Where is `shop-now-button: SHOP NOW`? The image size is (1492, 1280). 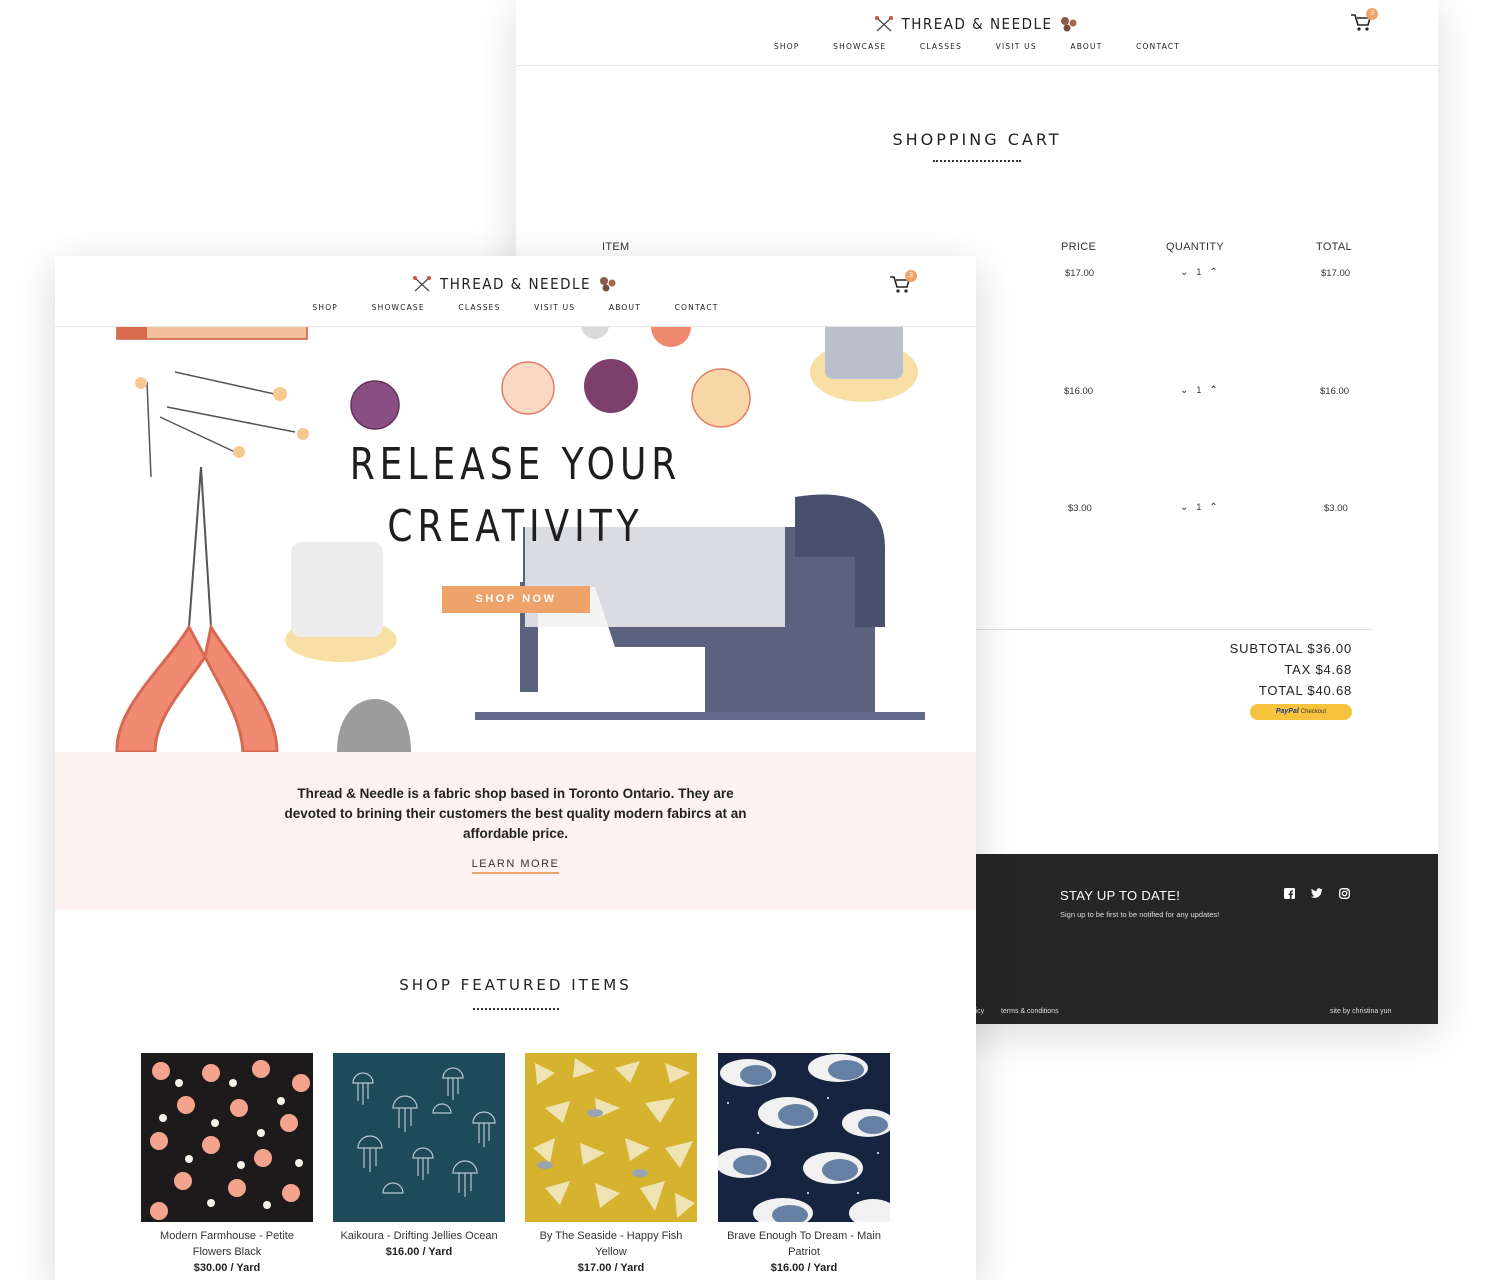
shop-now-button: SHOP NOW is located at coordinates (516, 599).